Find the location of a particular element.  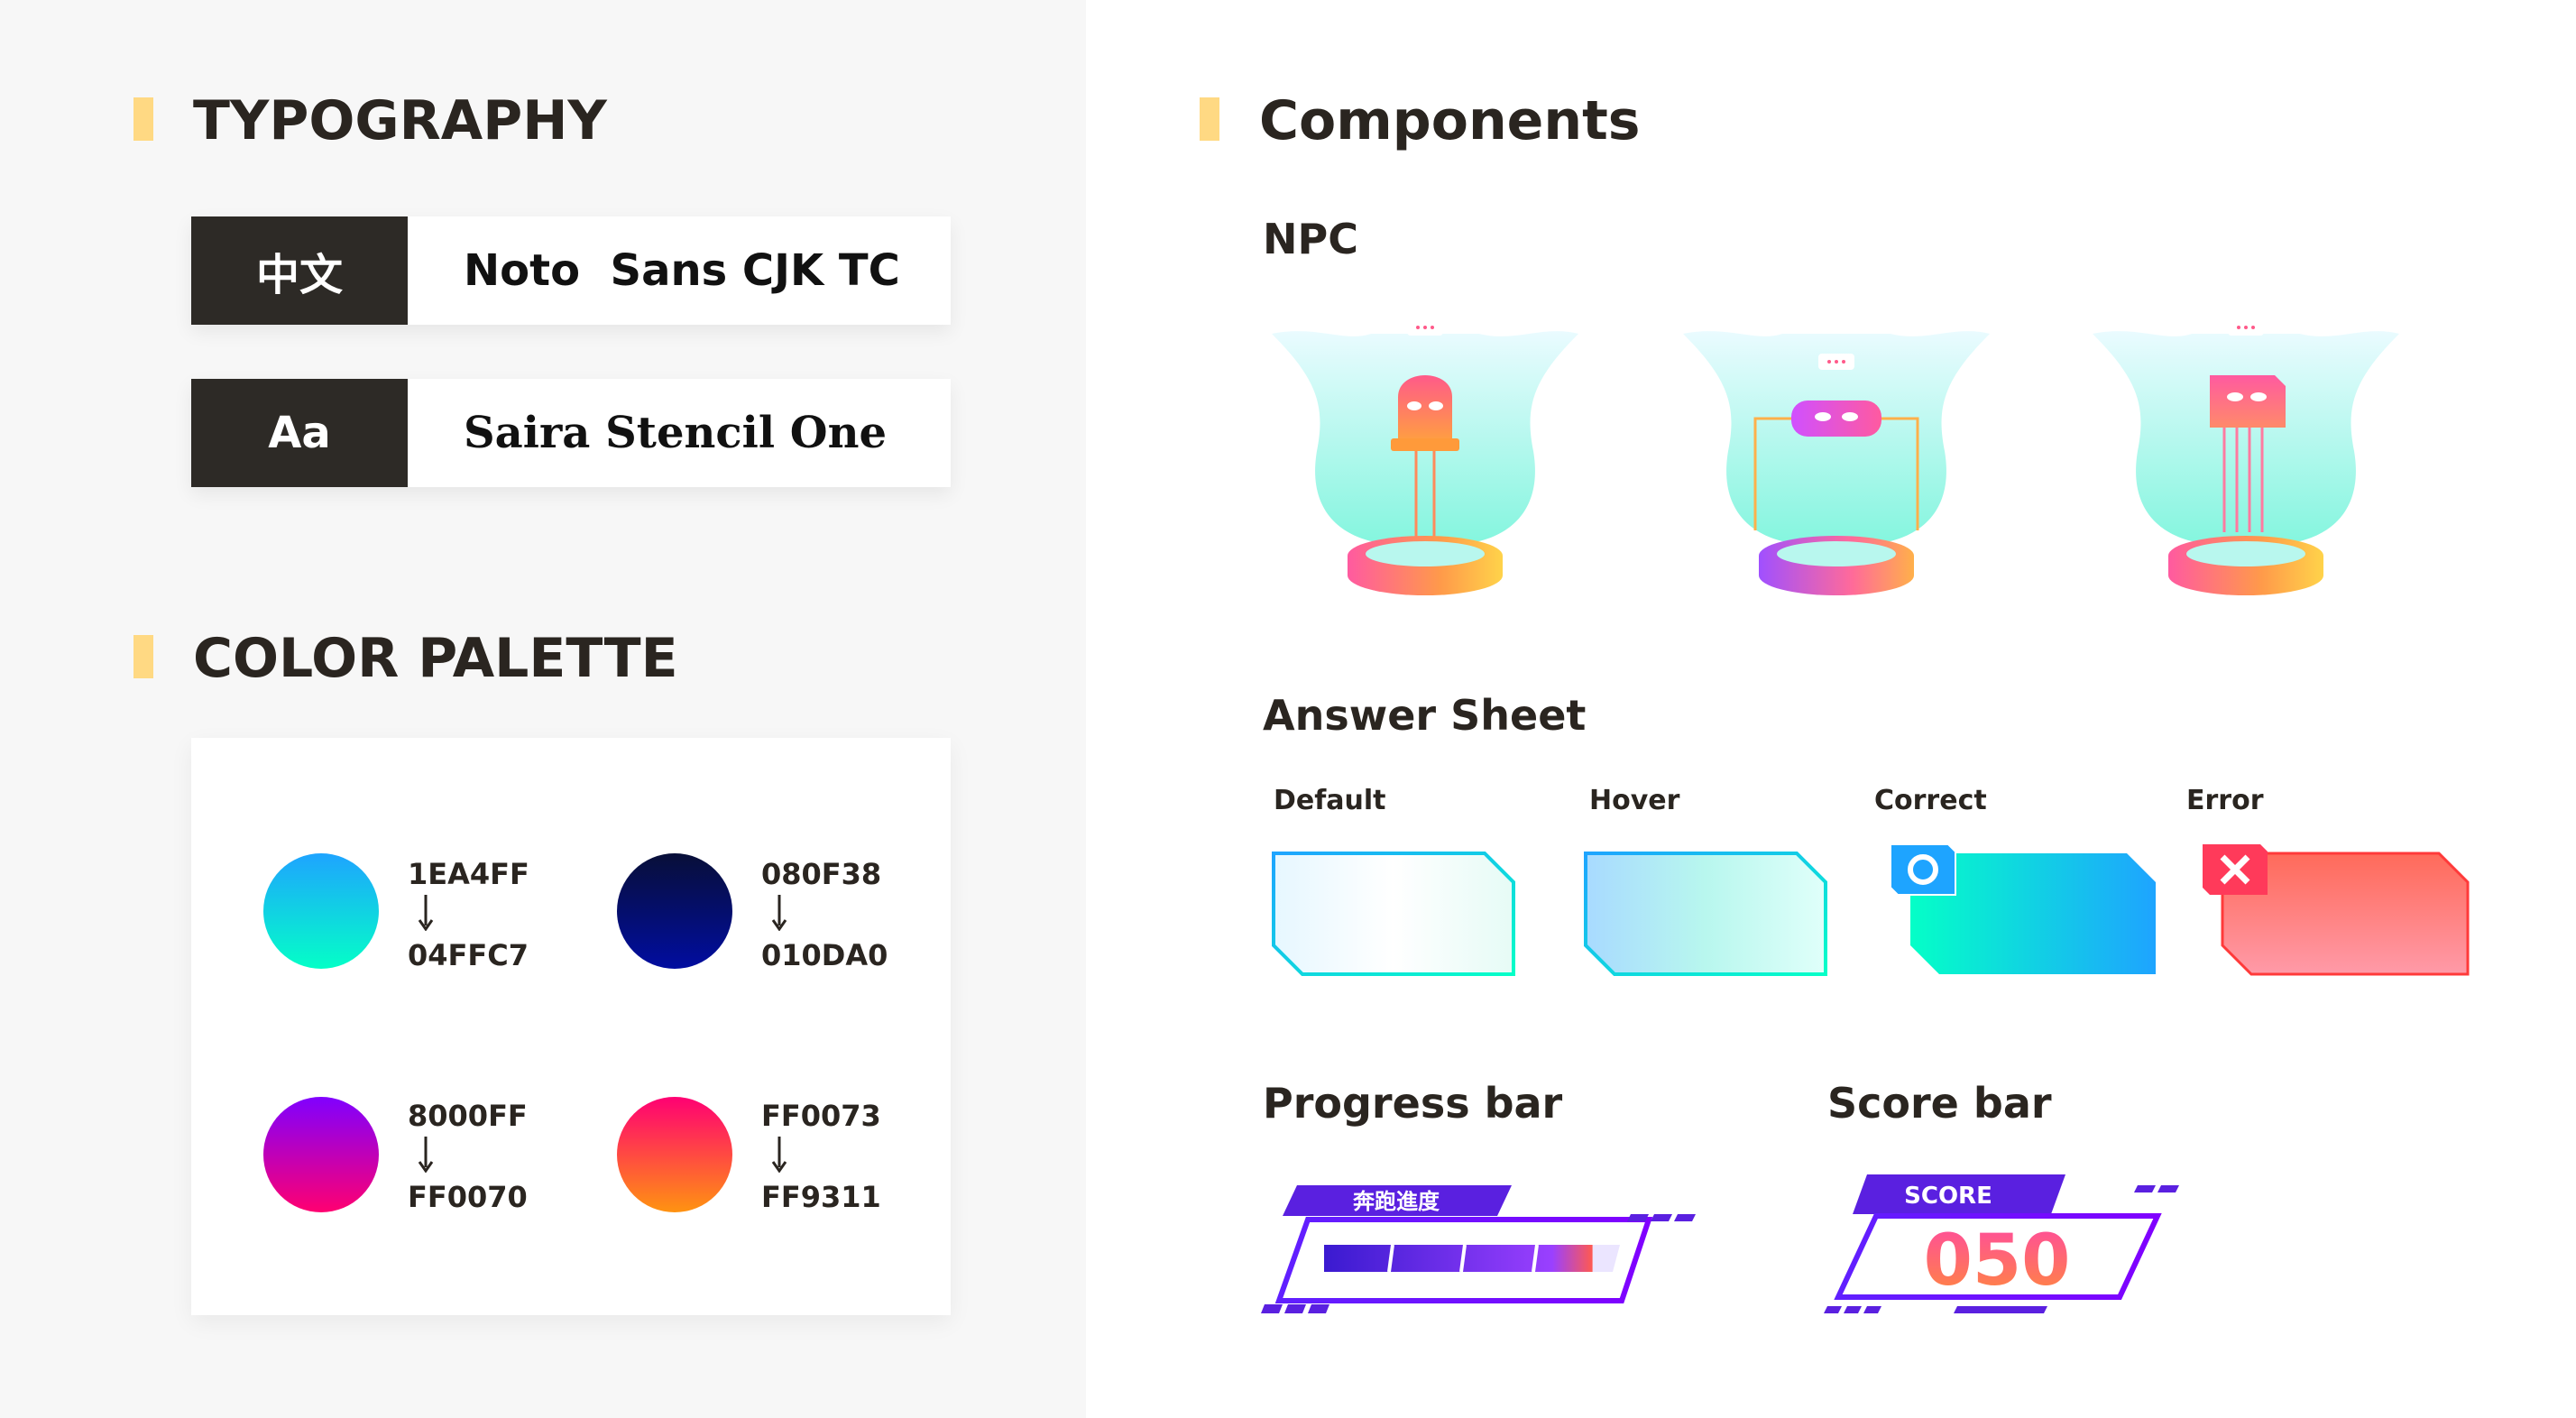

color-to: FF9311 is located at coordinates (821, 1197).